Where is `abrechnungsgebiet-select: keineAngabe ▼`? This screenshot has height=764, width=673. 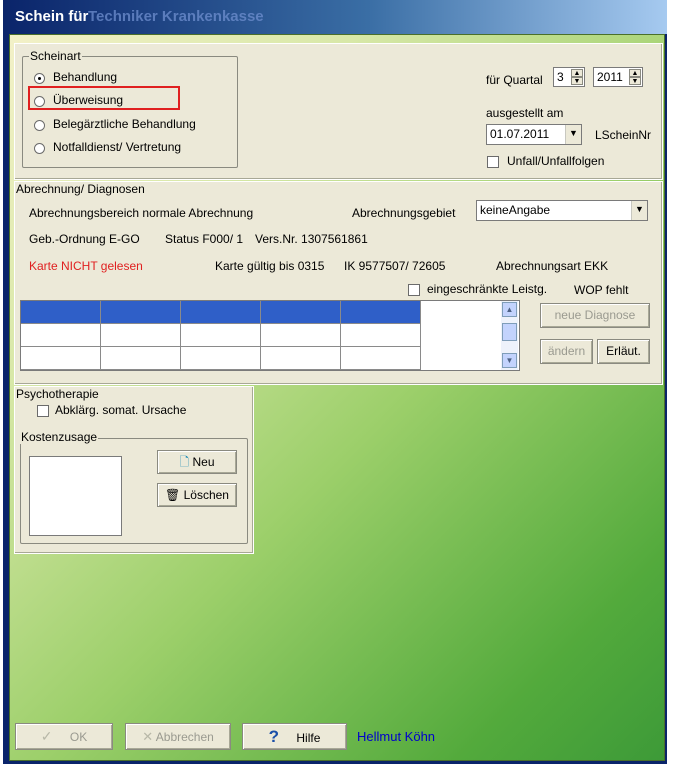 abrechnungsgebiet-select: keineAngabe ▼ is located at coordinates (562, 210).